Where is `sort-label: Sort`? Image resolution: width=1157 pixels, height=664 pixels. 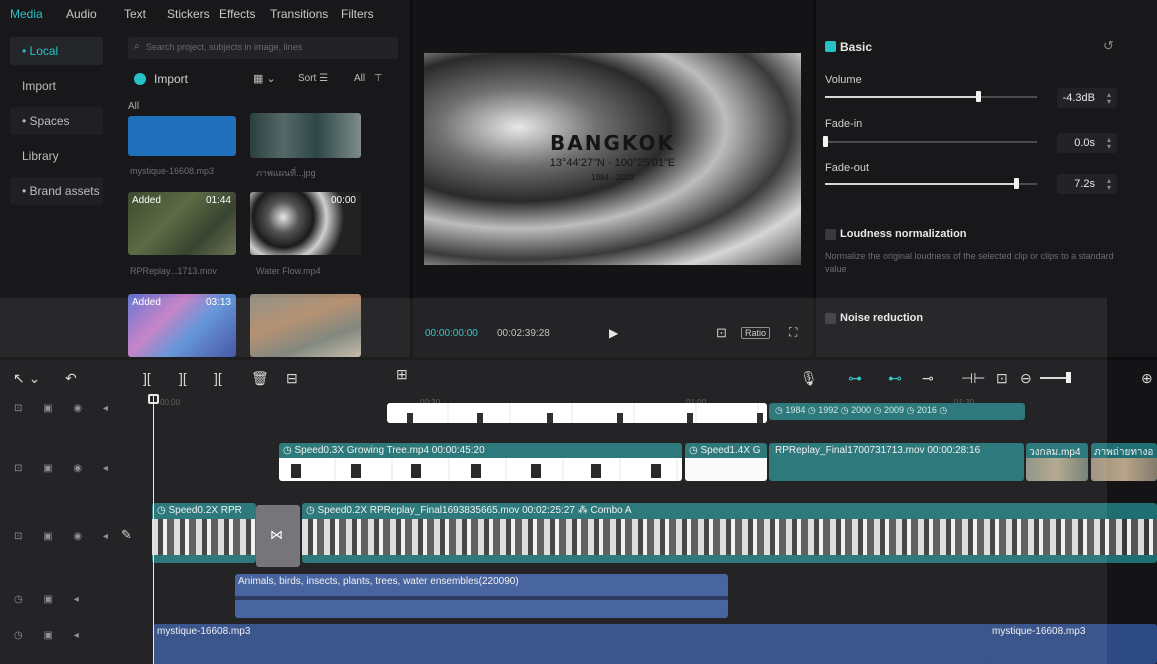 sort-label: Sort is located at coordinates (307, 78).